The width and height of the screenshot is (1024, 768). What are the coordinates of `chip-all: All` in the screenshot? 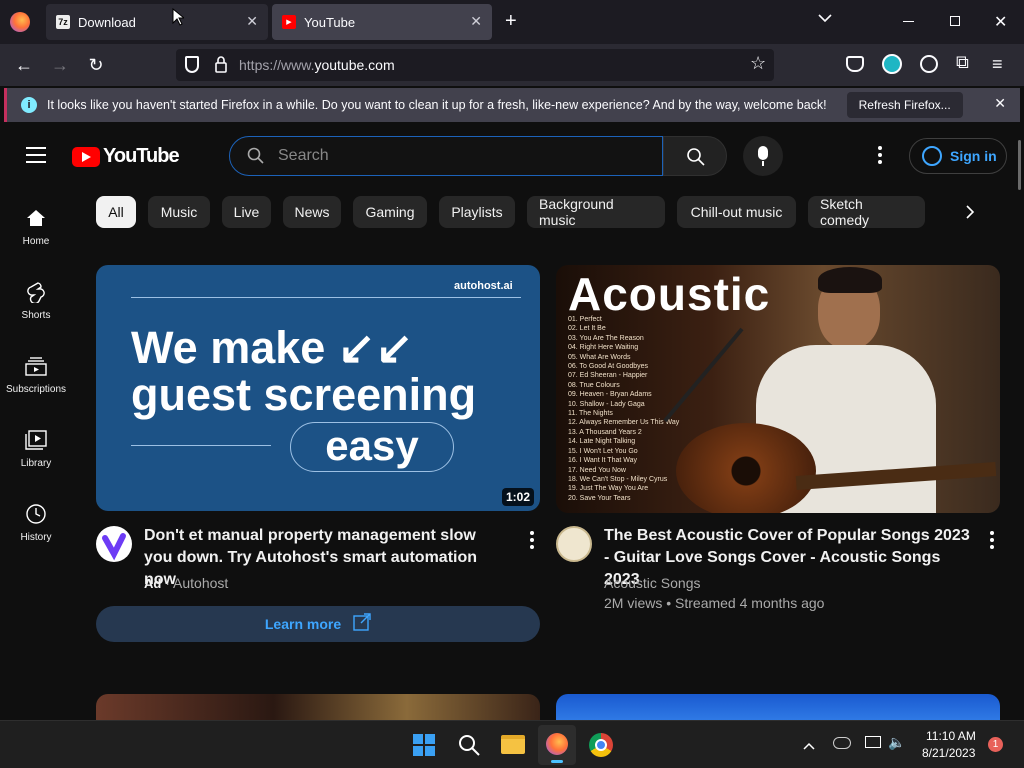 It's located at (116, 212).